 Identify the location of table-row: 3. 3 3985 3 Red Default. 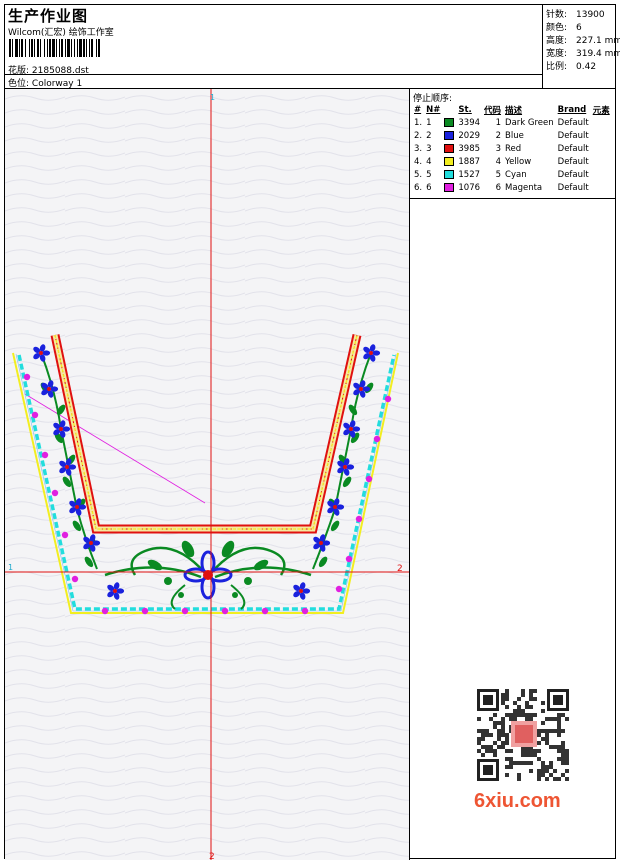
(512, 148).